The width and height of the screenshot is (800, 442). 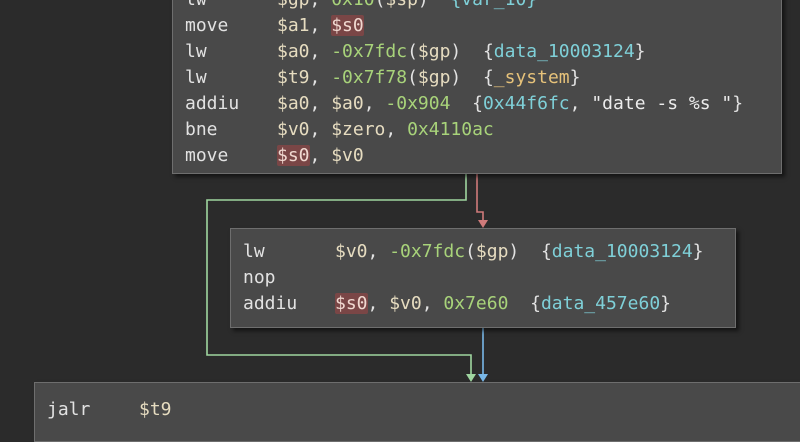 What do you see at coordinates (493, 5) in the screenshot?
I see `symbol-annotation: {var_10}` at bounding box center [493, 5].